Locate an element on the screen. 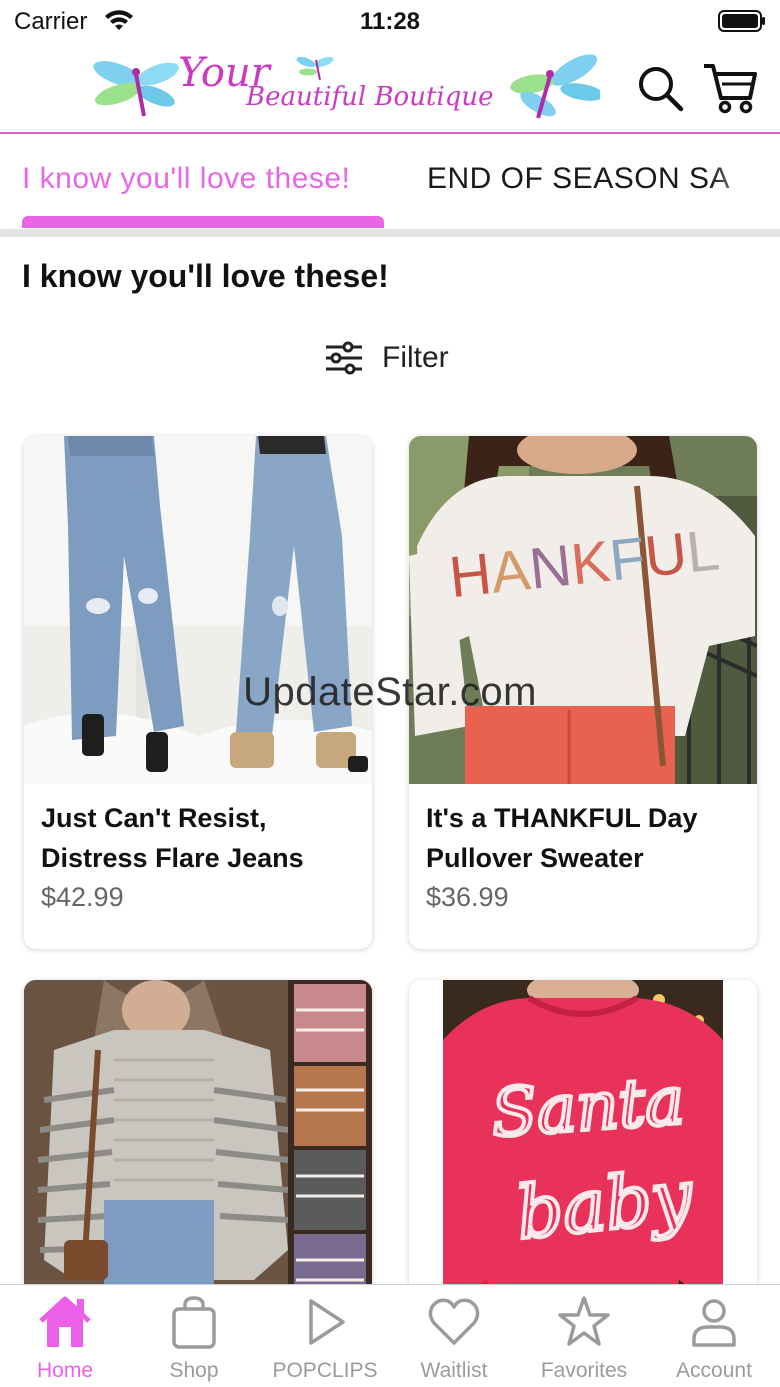 This screenshot has height=1387, width=780. clock: 11:28 is located at coordinates (390, 21).